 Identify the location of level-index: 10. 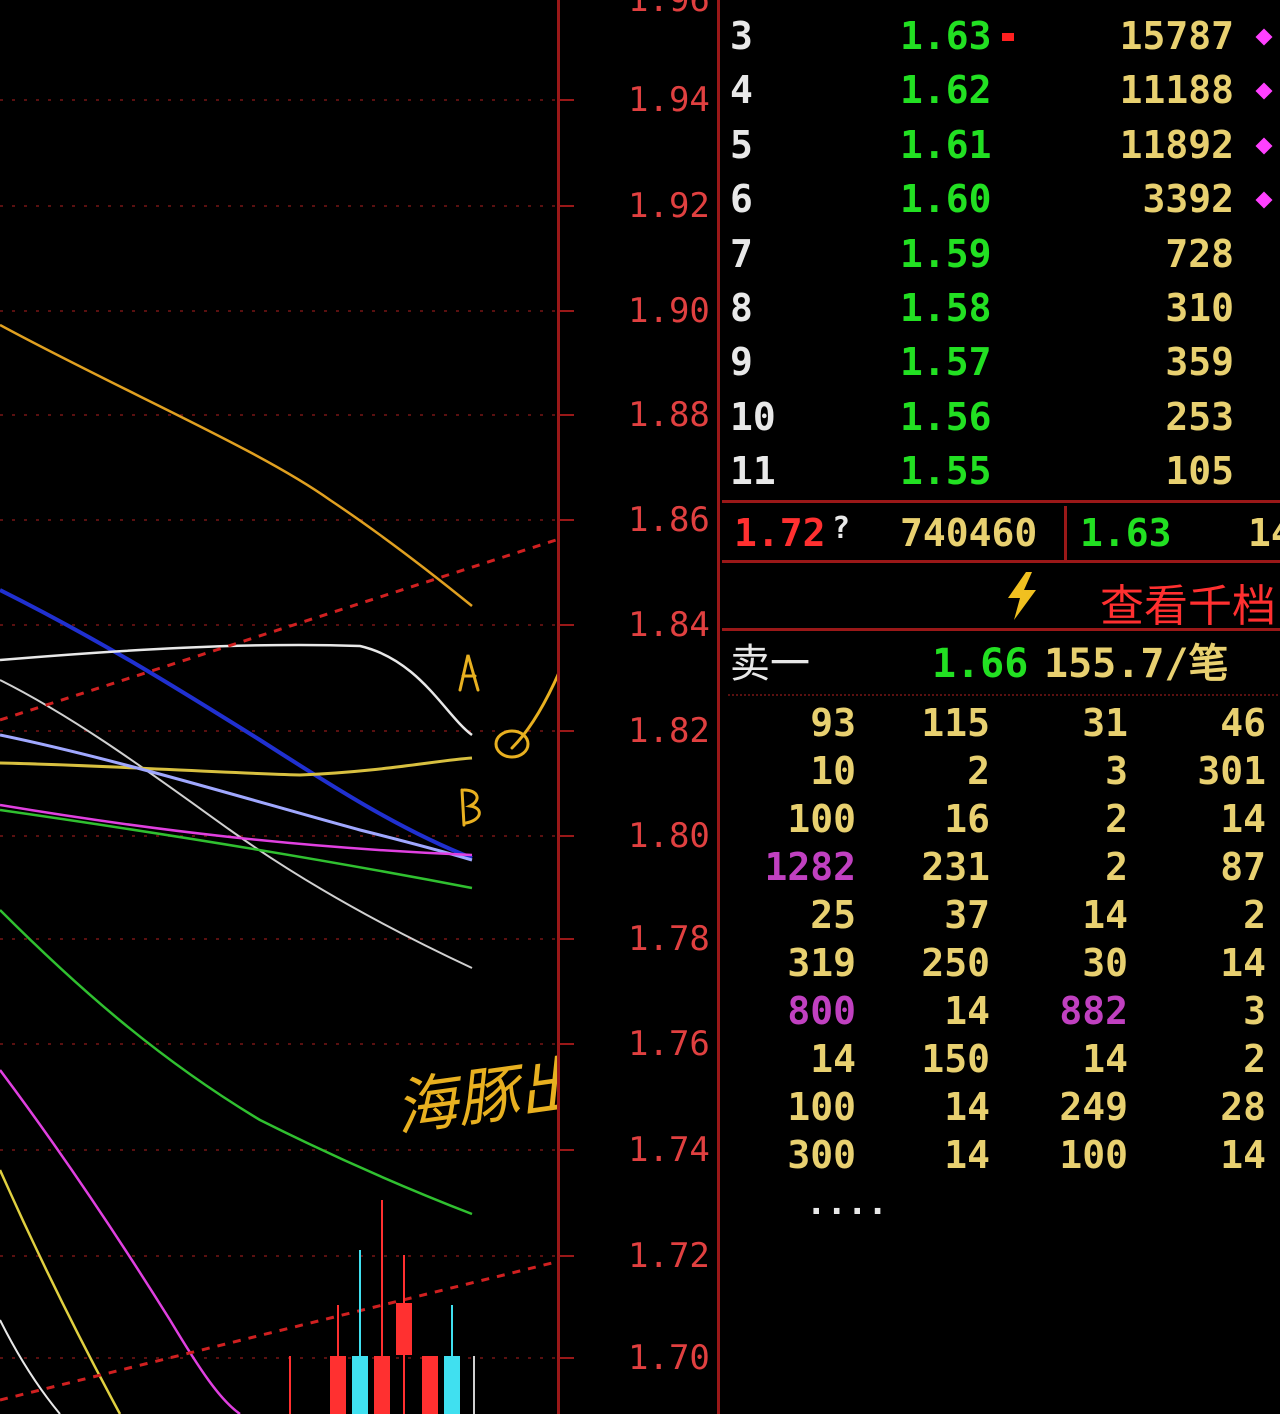
(753, 416).